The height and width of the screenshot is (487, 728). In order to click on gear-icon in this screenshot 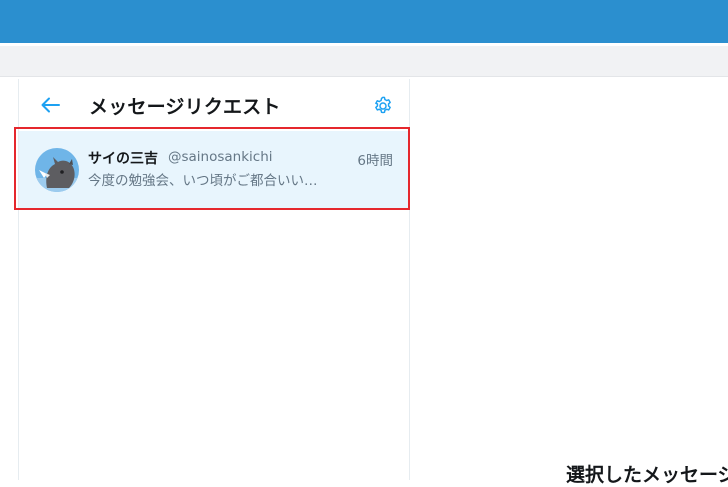, I will do `click(383, 106)`.